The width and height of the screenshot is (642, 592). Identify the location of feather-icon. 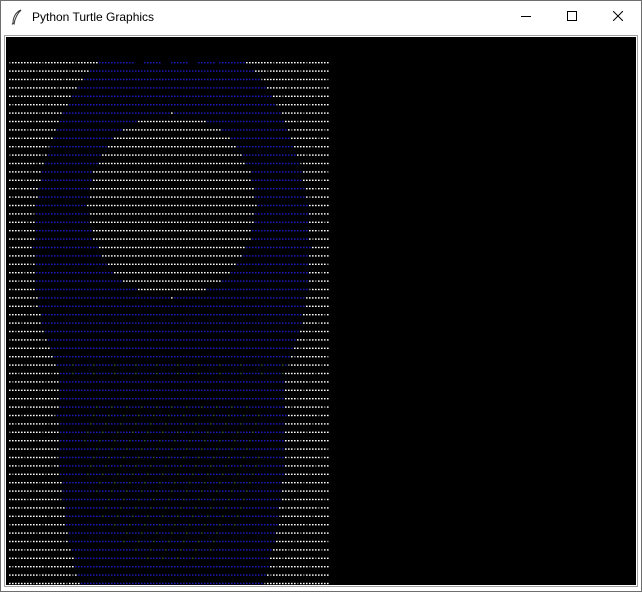
(17, 17).